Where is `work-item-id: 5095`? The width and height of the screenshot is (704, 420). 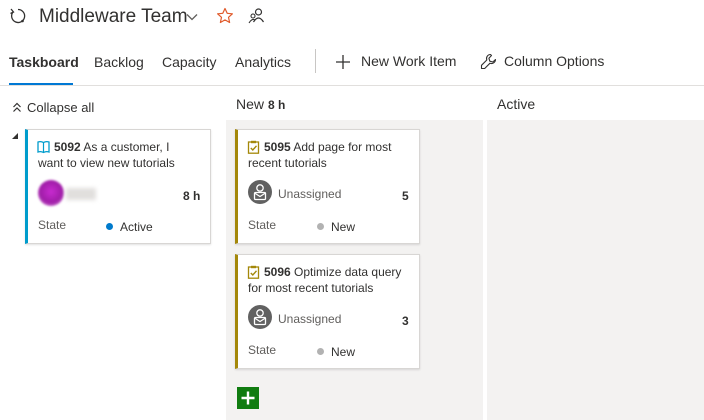 work-item-id: 5095 is located at coordinates (277, 147).